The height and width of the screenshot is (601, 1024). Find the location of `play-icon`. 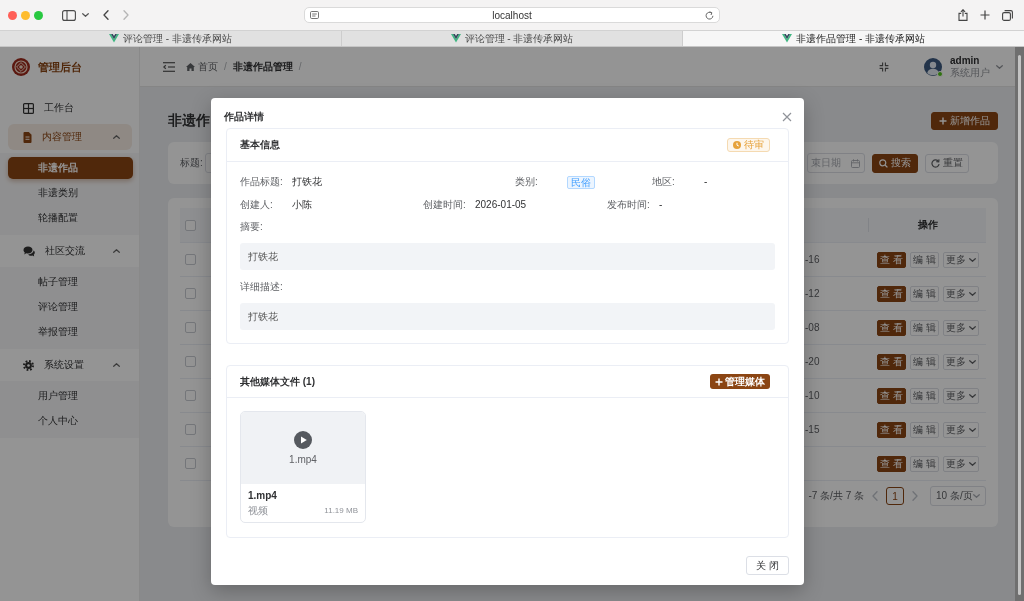

play-icon is located at coordinates (303, 439).